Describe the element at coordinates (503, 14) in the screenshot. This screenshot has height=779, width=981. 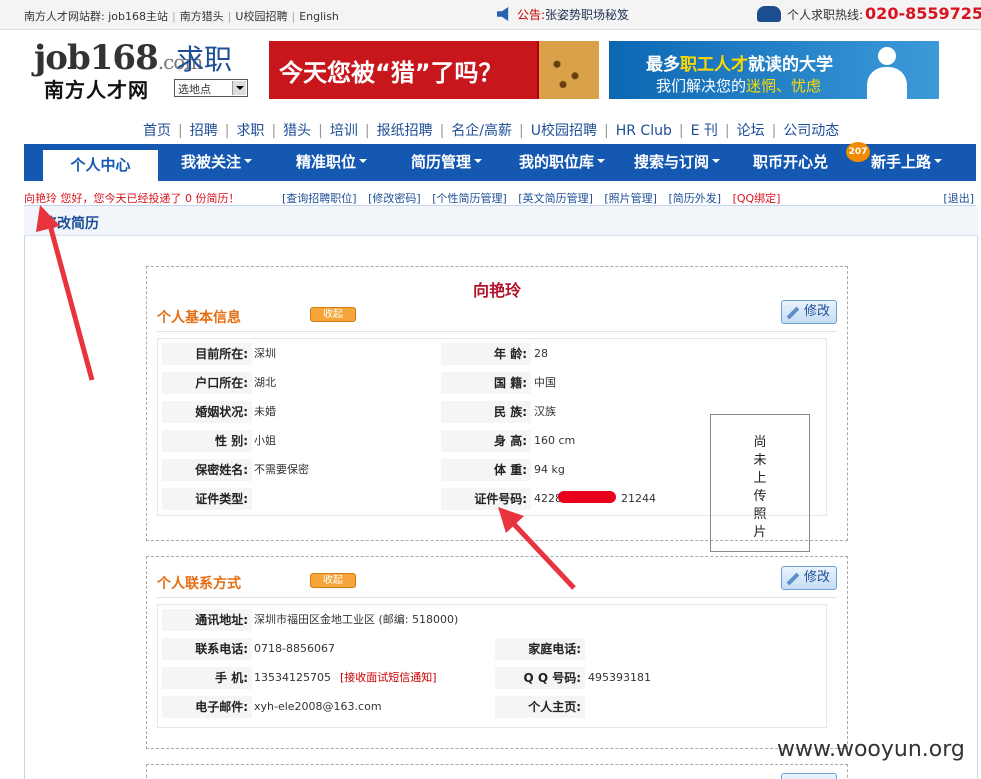
I see `speaker-icon` at that location.